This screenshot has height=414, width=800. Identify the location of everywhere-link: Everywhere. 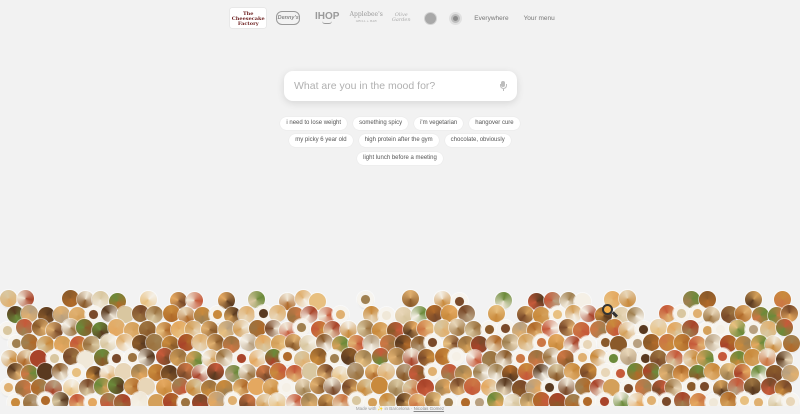
(491, 18).